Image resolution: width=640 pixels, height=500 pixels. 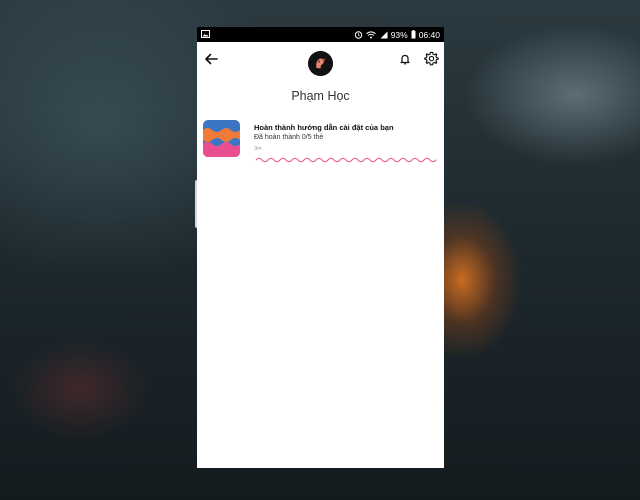 I want to click on back-button, so click(x=211, y=61).